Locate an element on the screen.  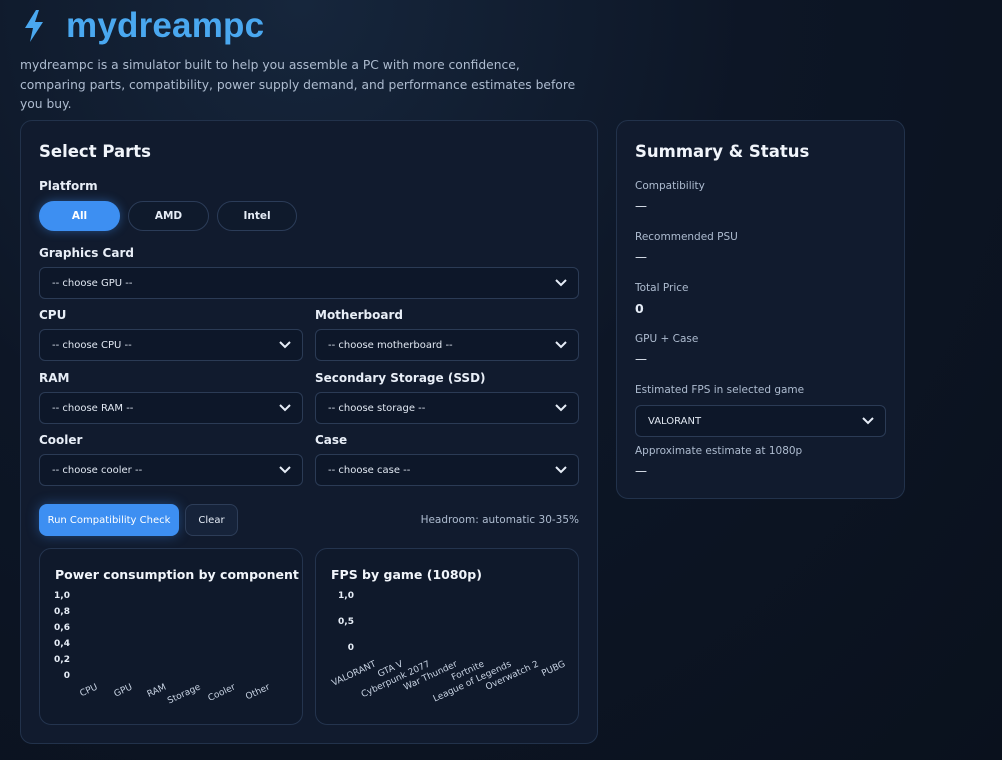
compatibility-value: — is located at coordinates (641, 206).